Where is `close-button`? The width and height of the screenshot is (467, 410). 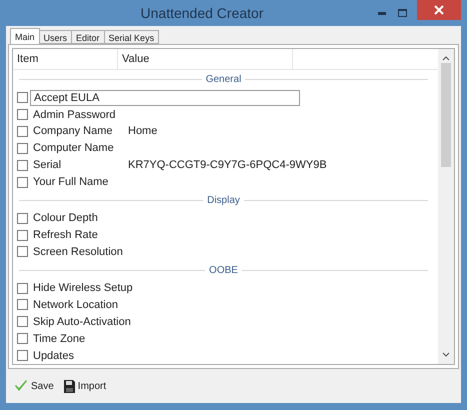
close-button is located at coordinates (439, 10).